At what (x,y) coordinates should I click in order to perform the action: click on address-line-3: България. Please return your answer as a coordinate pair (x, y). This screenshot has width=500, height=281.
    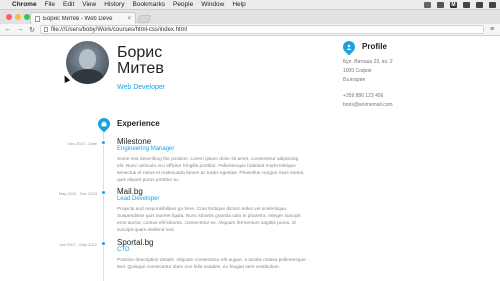
    Looking at the image, I should click on (354, 80).